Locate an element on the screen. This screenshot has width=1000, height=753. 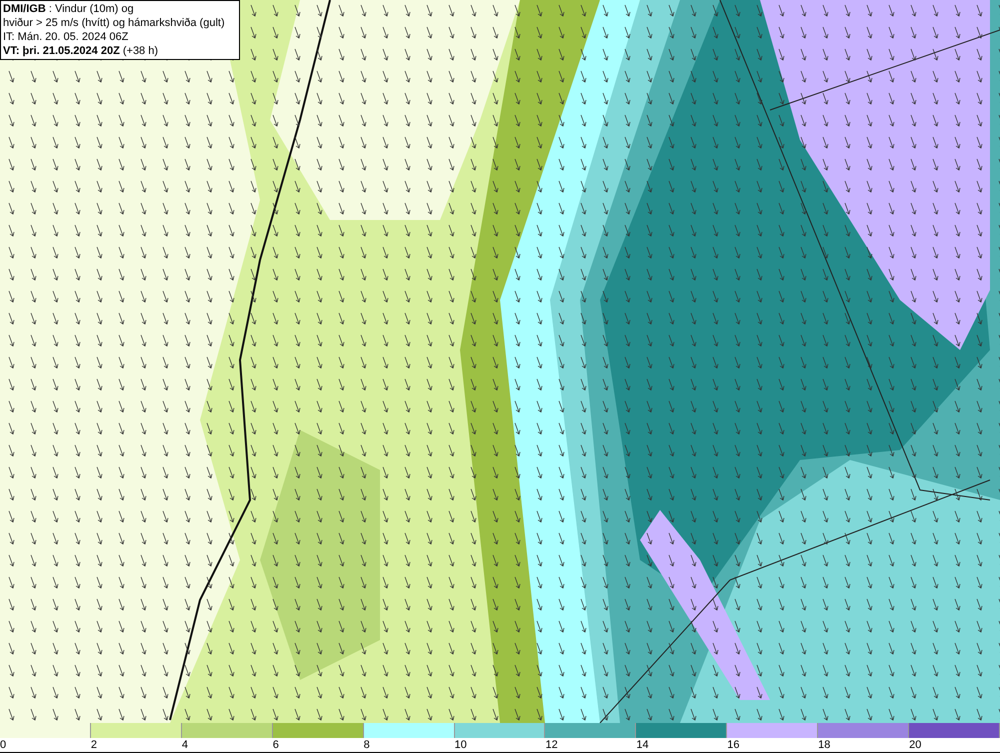
title-line: IT: Mán. 20. 05. 2024 06Z is located at coordinates (66, 37).